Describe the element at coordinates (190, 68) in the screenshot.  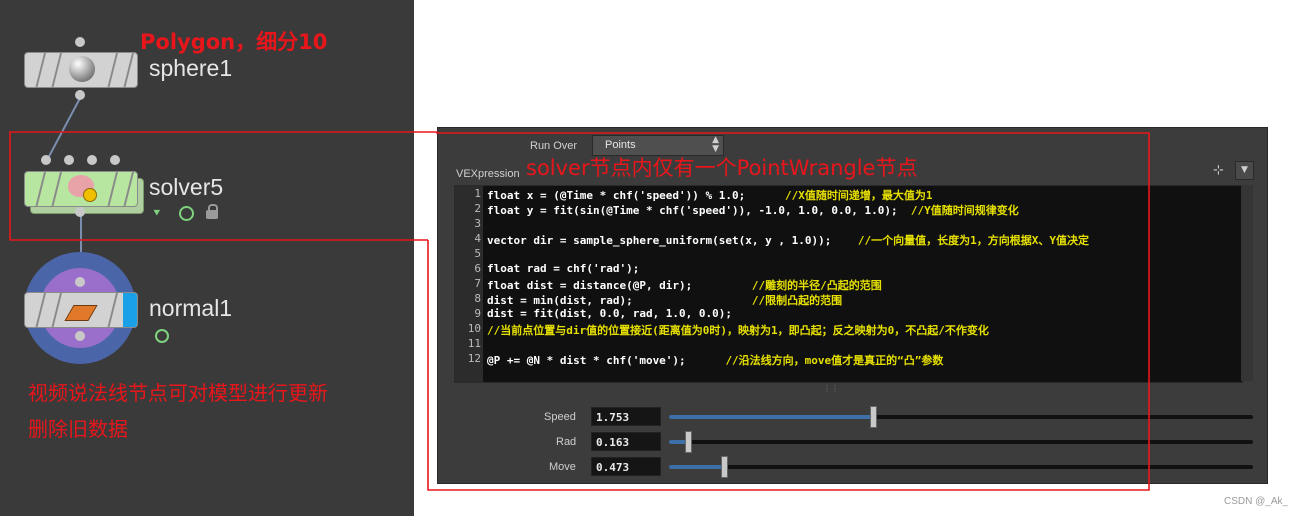
I see `node-name-sphere1: sphere1` at that location.